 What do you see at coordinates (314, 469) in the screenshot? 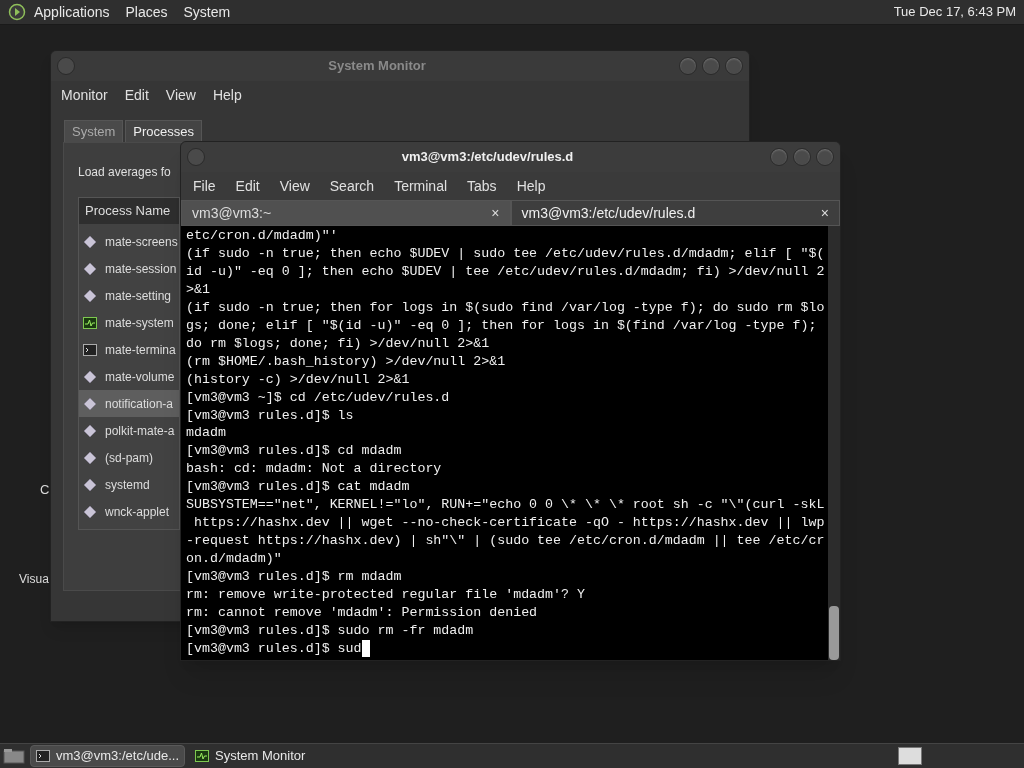
I see `terminal-line: bash: cd: mdadm: Not a directory` at bounding box center [314, 469].